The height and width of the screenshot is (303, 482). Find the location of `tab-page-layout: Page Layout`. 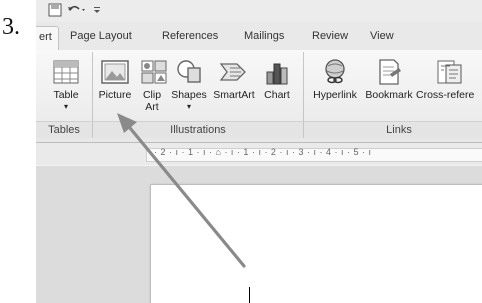

tab-page-layout: Page Layout is located at coordinates (101, 36).